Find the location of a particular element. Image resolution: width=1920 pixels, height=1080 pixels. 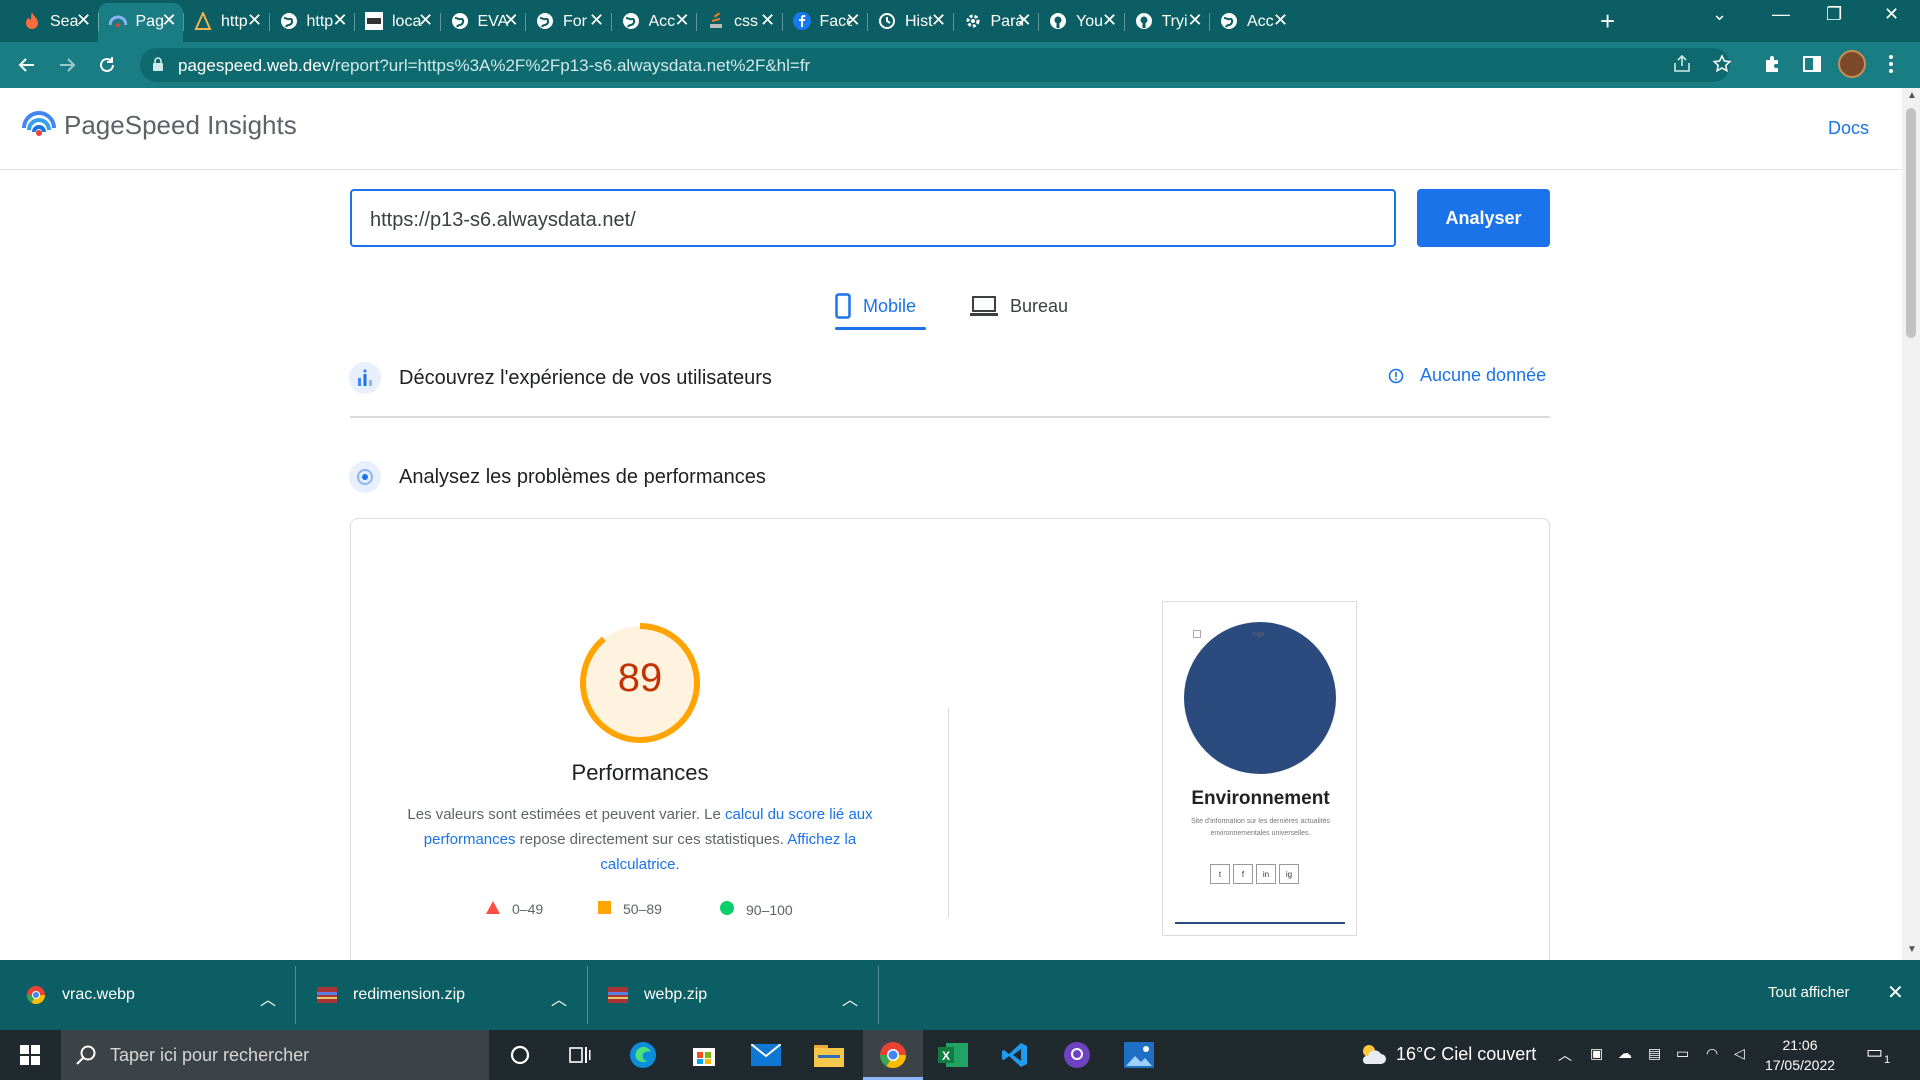

tab-8: Acc ✕ is located at coordinates (654, 22).